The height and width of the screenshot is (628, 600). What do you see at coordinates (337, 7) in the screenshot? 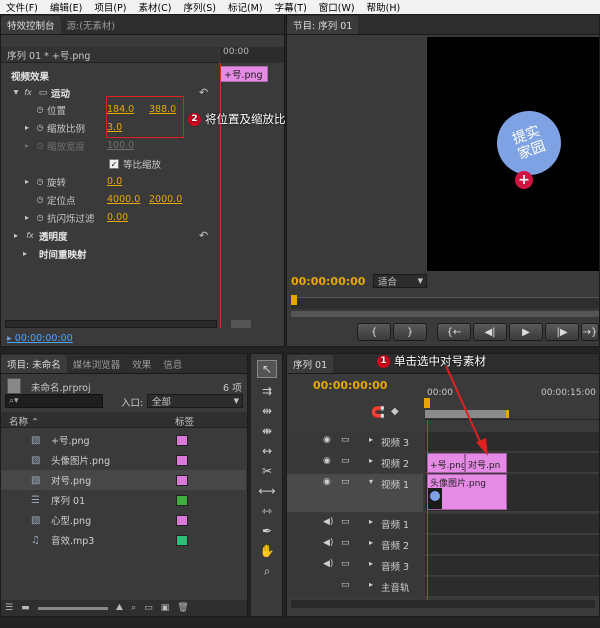
I see `menu-window: 窗口(W)` at bounding box center [337, 7].